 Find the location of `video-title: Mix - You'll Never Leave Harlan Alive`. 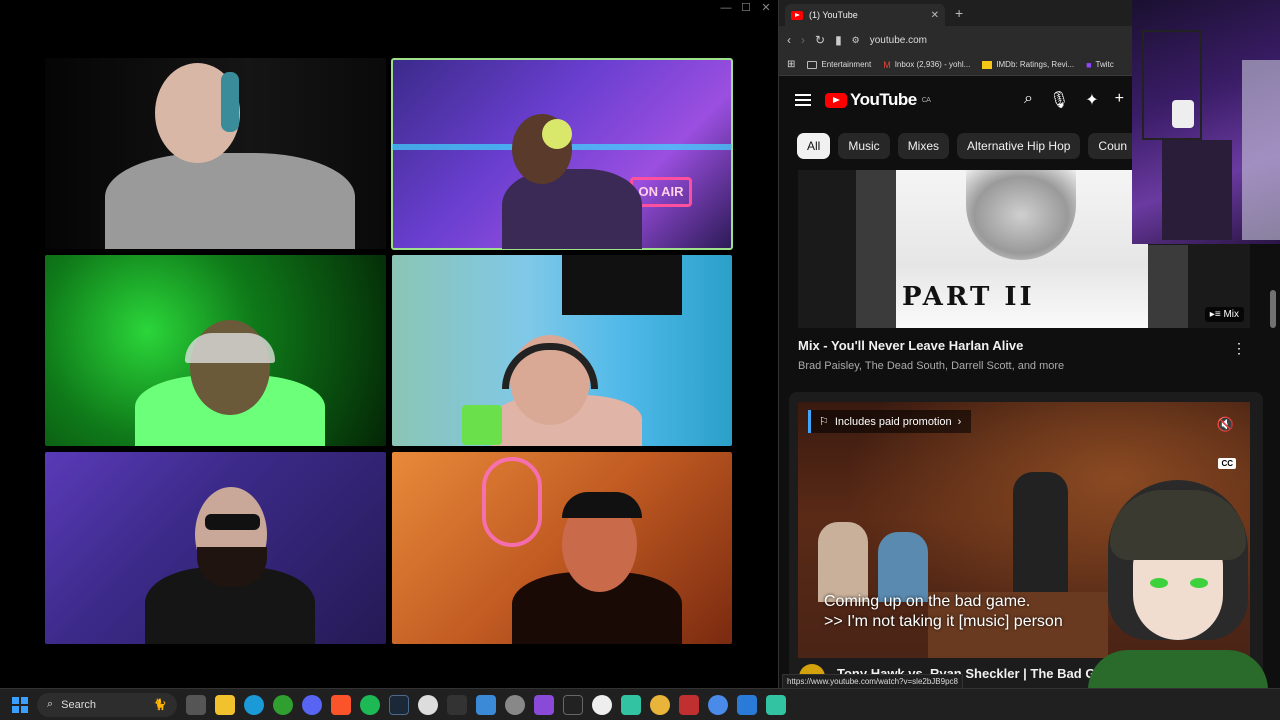

video-title: Mix - You'll Never Leave Harlan Alive is located at coordinates (910, 345).